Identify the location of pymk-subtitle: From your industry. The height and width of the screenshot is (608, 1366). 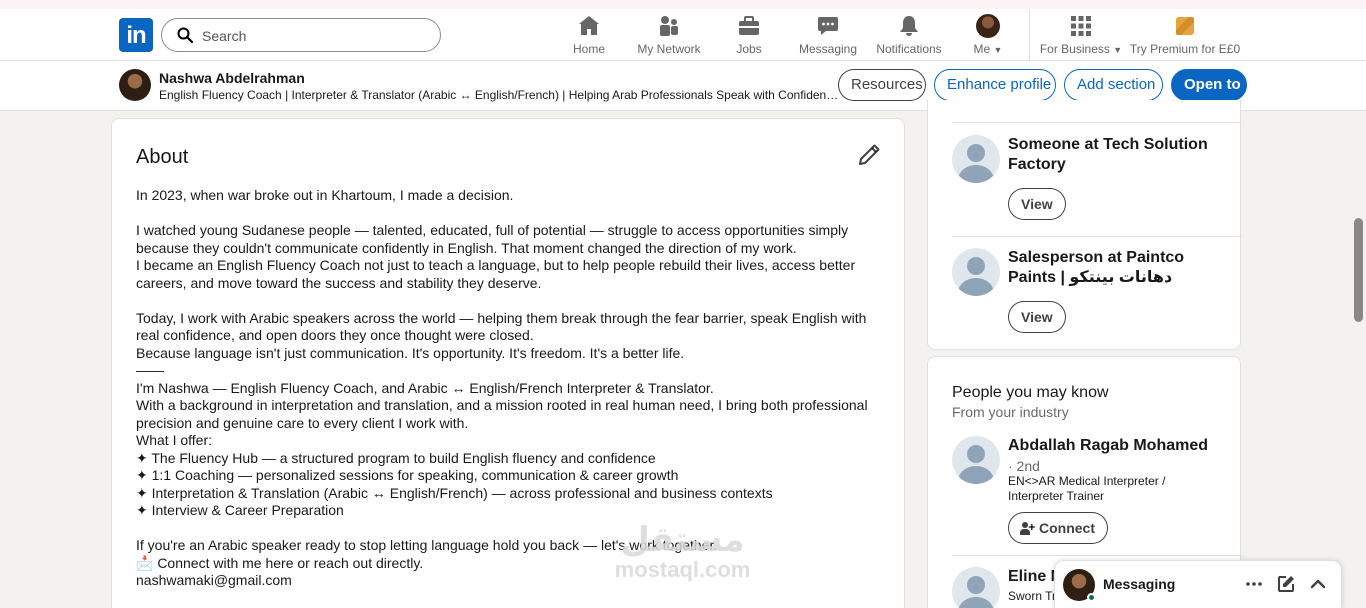
(1010, 412).